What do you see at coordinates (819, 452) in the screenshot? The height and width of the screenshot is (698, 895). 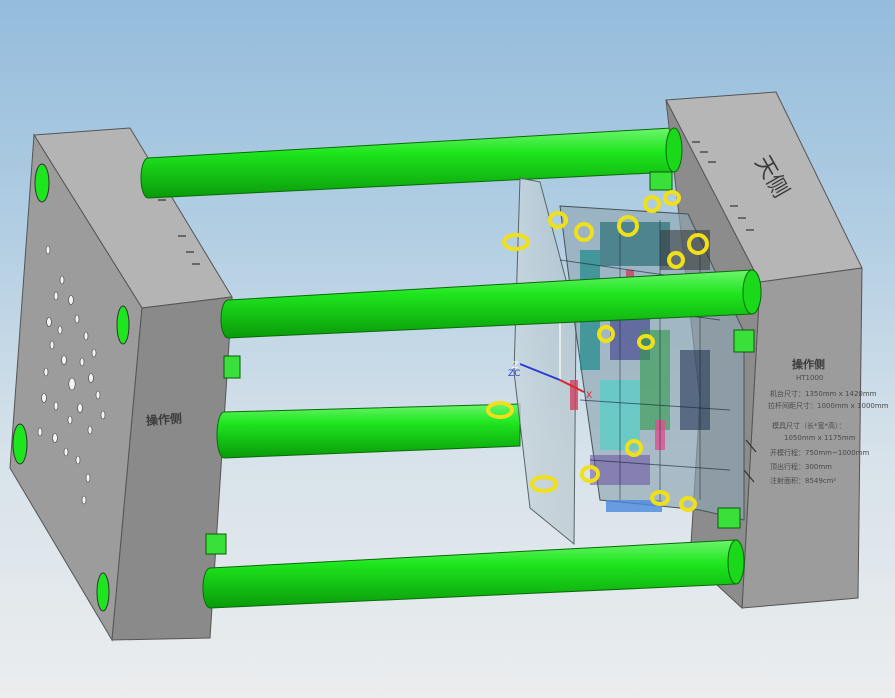 I see `spec-line: 开模行程：750mm~1000mm` at bounding box center [819, 452].